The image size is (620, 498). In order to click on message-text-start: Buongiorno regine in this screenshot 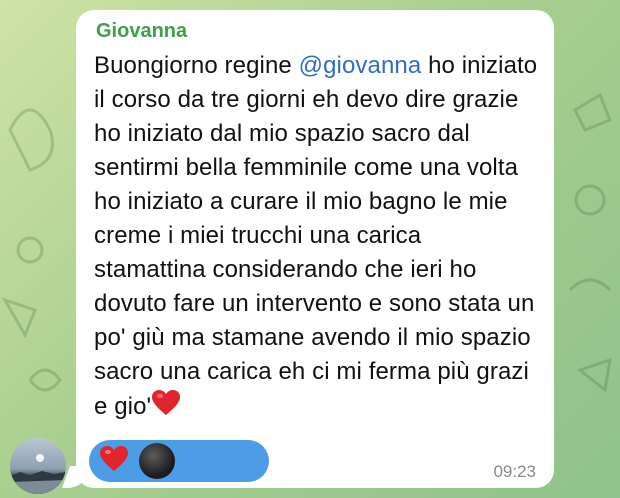, I will do `click(196, 65)`.